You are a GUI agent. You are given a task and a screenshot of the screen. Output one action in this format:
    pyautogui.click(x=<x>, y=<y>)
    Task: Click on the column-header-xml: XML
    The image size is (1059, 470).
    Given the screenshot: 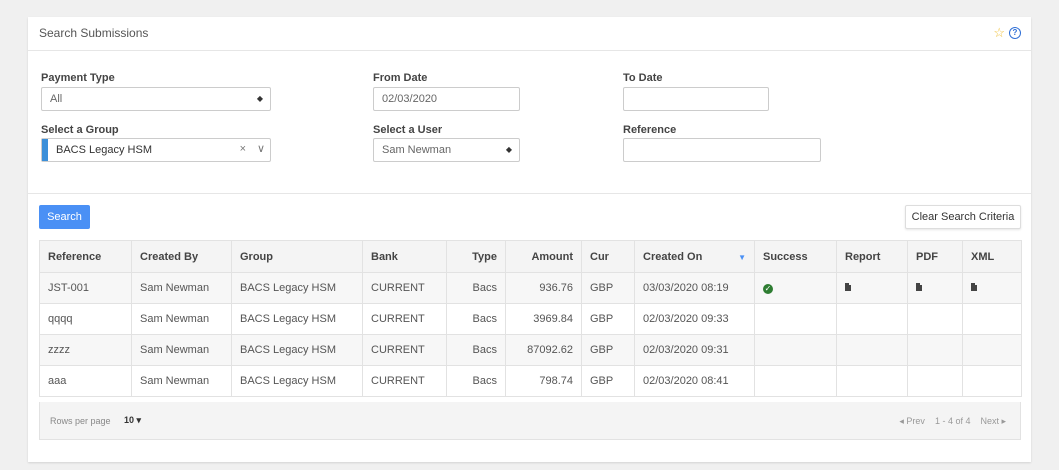 What is the action you would take?
    pyautogui.click(x=992, y=256)
    